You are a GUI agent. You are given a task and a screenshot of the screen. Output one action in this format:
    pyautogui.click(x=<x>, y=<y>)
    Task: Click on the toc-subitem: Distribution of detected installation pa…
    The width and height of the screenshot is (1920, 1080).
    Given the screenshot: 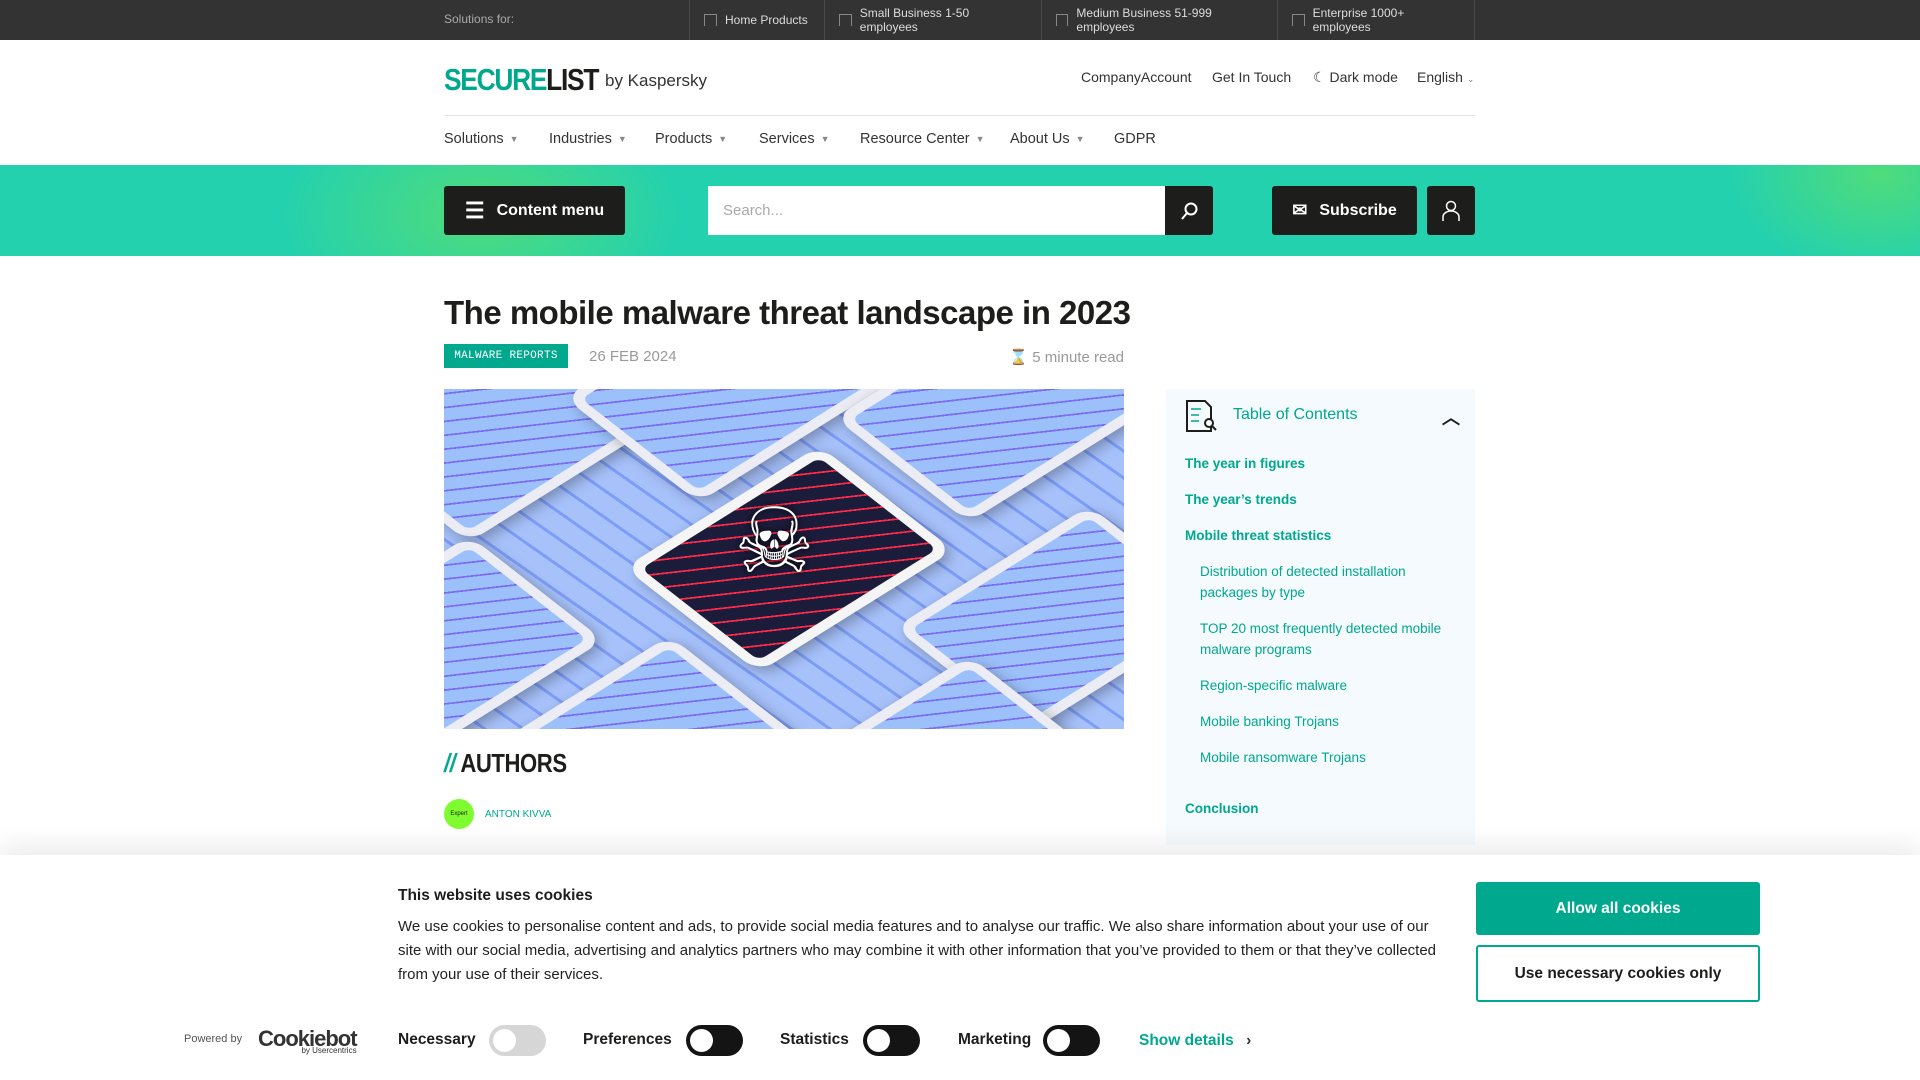 What is the action you would take?
    pyautogui.click(x=1330, y=582)
    